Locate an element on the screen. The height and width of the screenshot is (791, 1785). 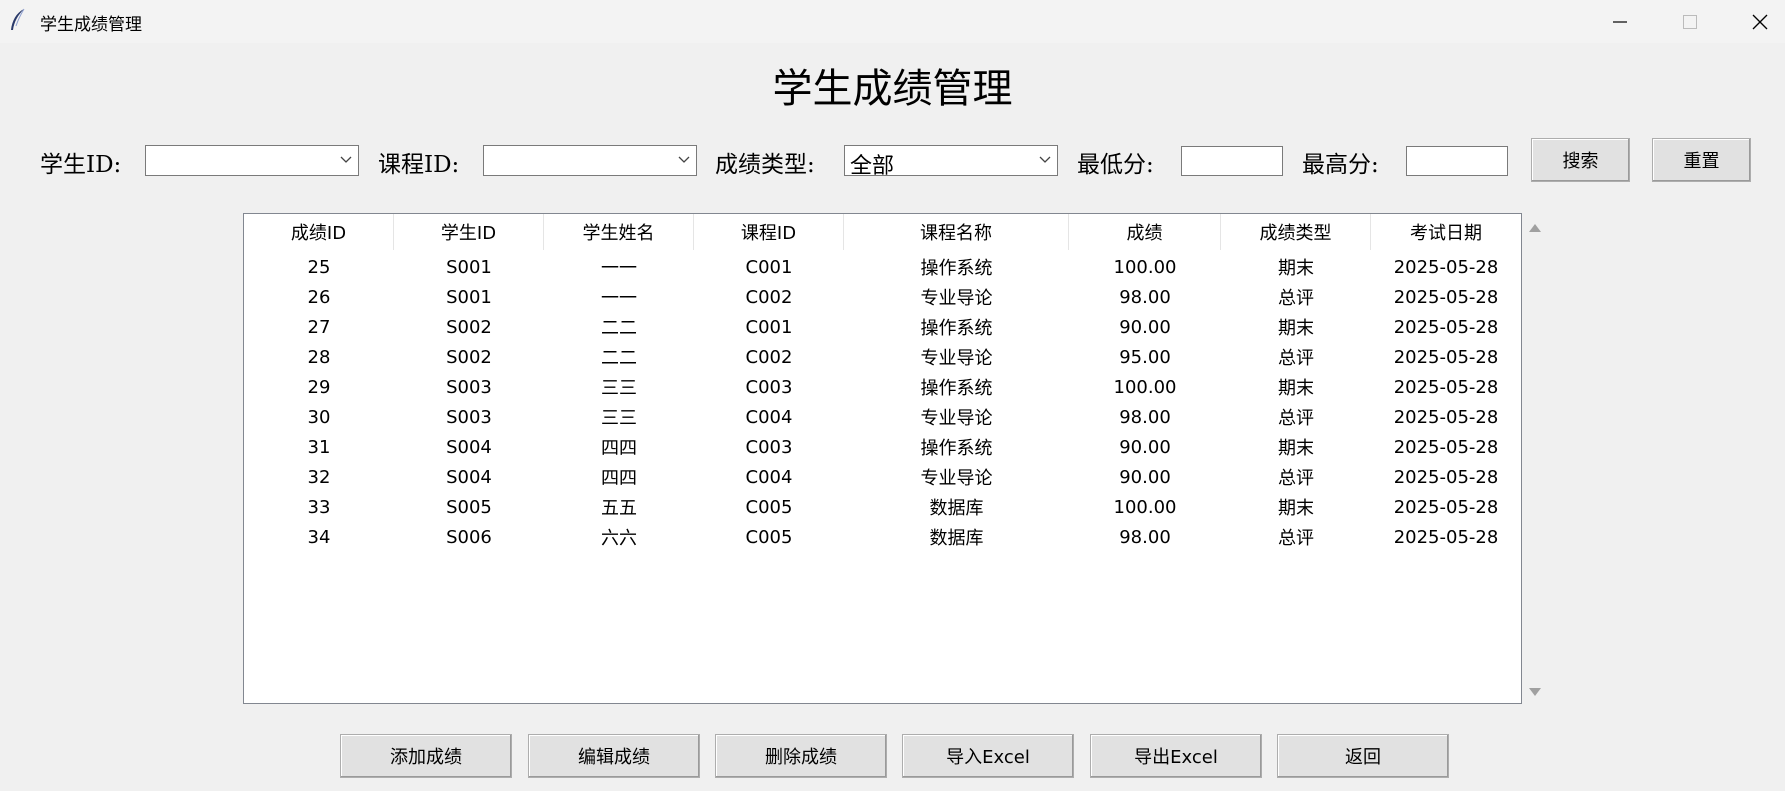
scroll-up-arrow-icon is located at coordinates (1535, 228).